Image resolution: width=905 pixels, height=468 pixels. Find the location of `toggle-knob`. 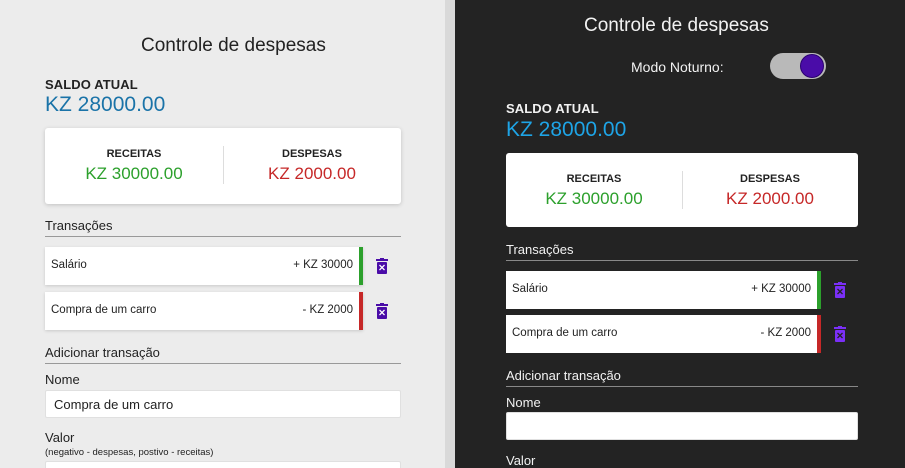

toggle-knob is located at coordinates (812, 66).